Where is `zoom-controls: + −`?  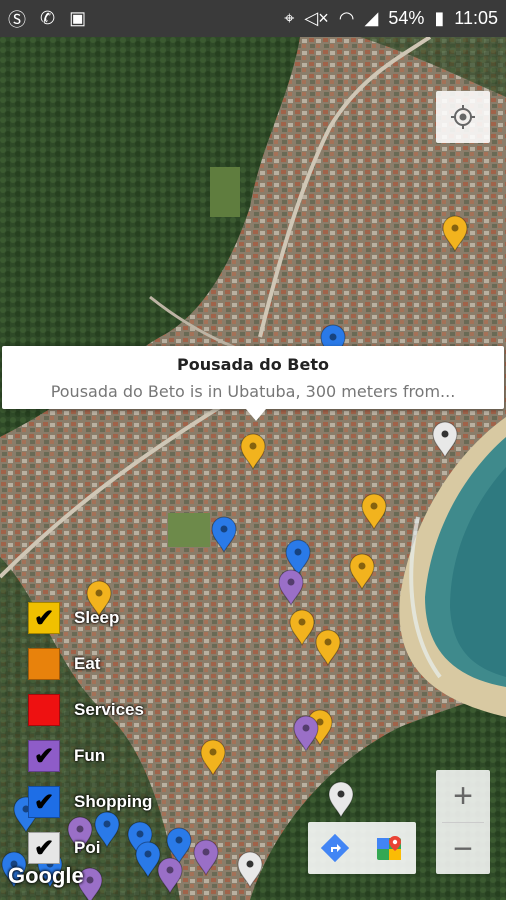
zoom-controls: + − is located at coordinates (463, 822).